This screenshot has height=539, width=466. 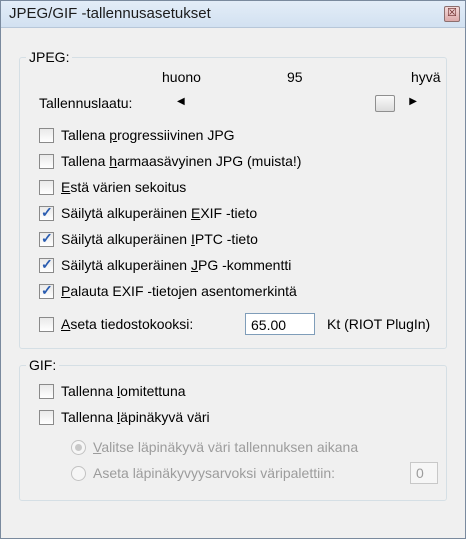 I want to click on filesize-checkbox-row: Aseta tiedostokooksi:, so click(x=116, y=324).